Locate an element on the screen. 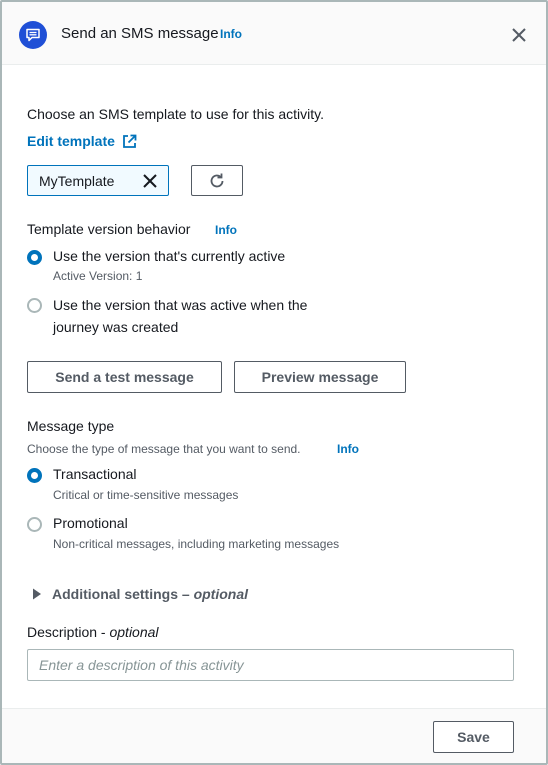 This screenshot has height=765, width=548. description-label: Description - is located at coordinates (66, 632).